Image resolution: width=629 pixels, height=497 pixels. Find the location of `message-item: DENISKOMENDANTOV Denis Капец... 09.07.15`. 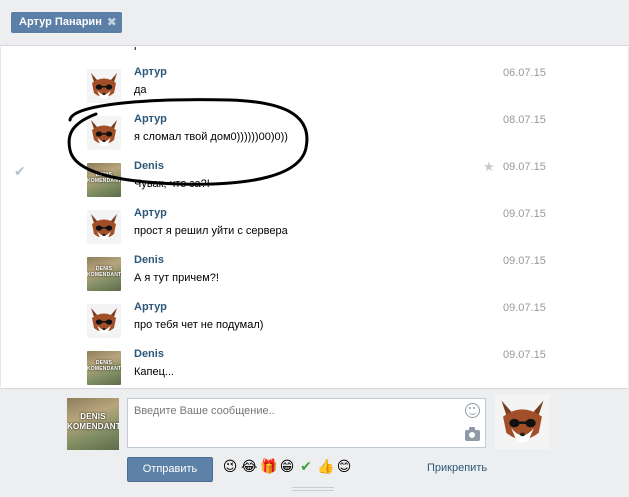

message-item: DENISKOMENDANTOV Denis Капец... 09.07.15 is located at coordinates (314, 367).